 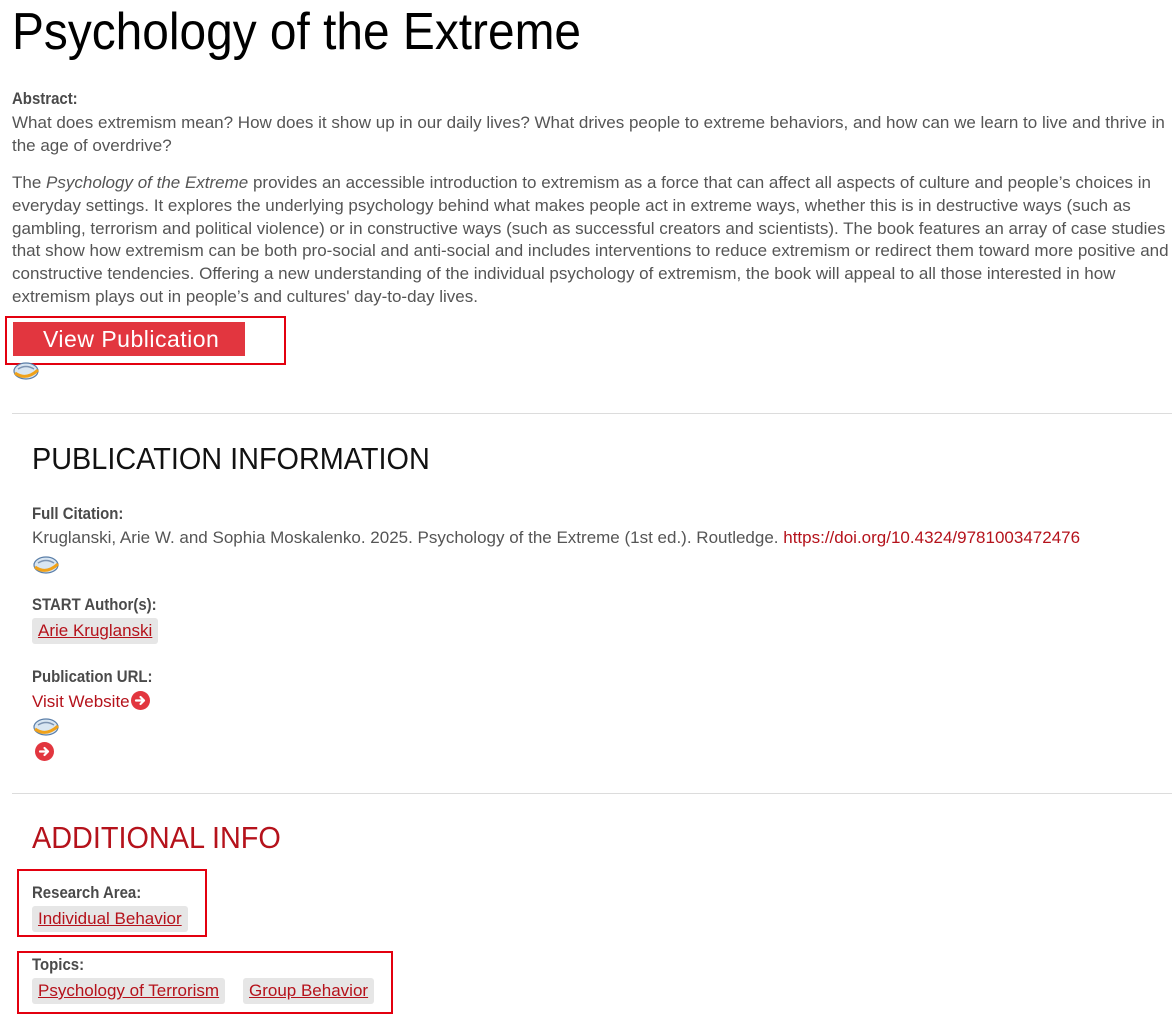 I want to click on visit-website-link: Visit Website, so click(x=81, y=701).